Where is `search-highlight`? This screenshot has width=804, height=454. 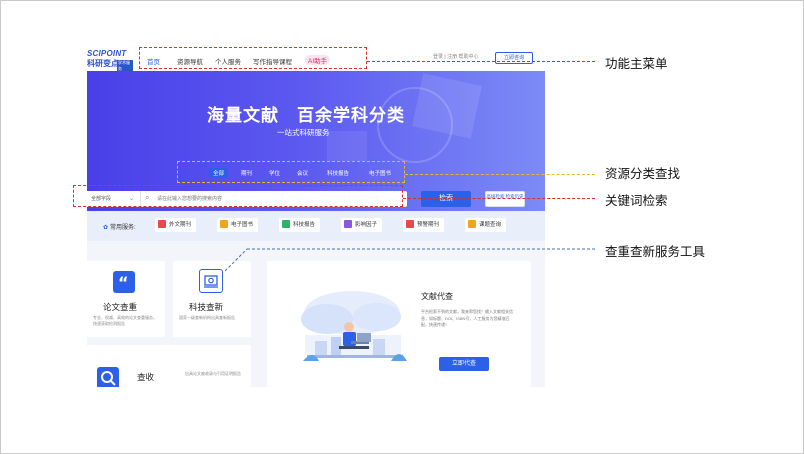 search-highlight is located at coordinates (238, 196).